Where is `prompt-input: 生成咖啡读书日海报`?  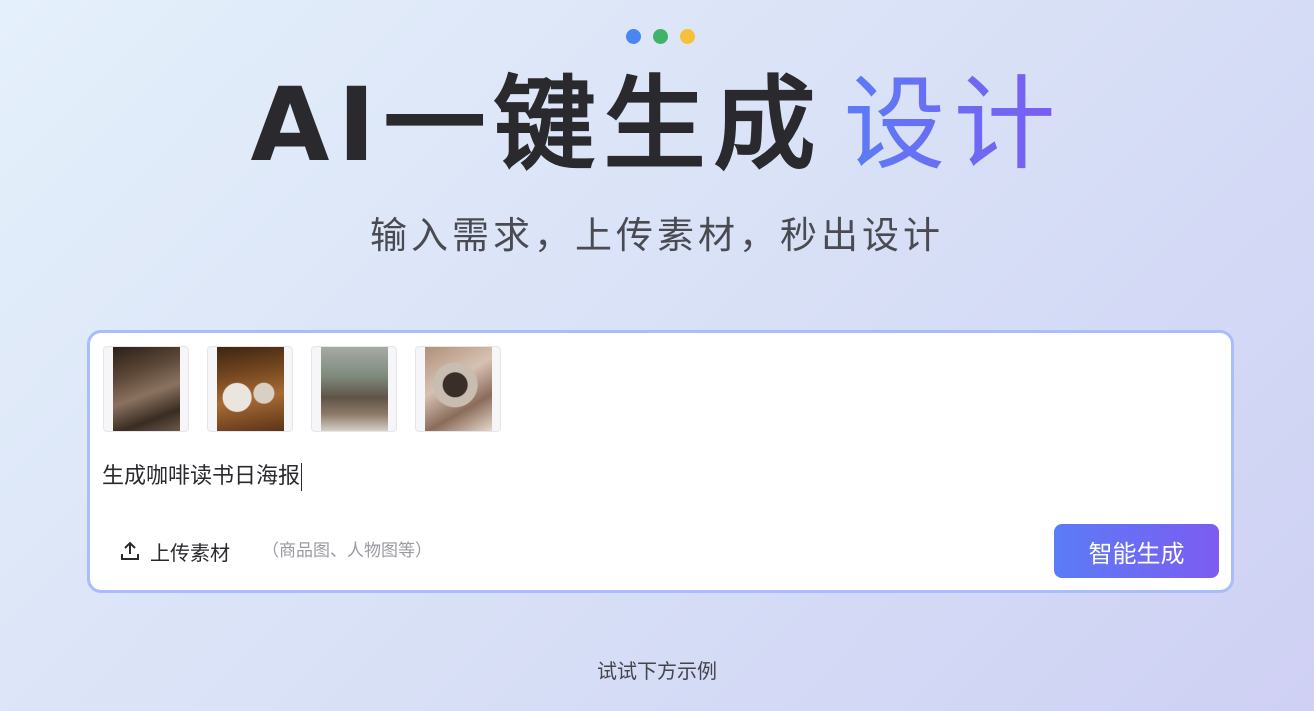 prompt-input: 生成咖啡读书日海报 is located at coordinates (202, 477).